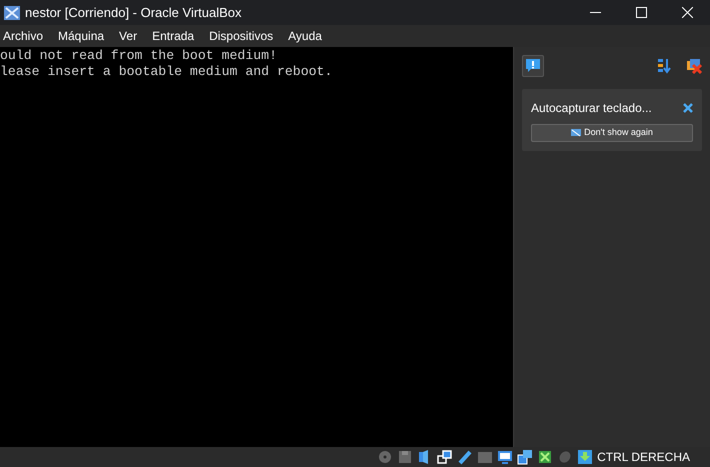 The width and height of the screenshot is (710, 467). Describe the element at coordinates (385, 457) in the screenshot. I see `disc-icon` at that location.